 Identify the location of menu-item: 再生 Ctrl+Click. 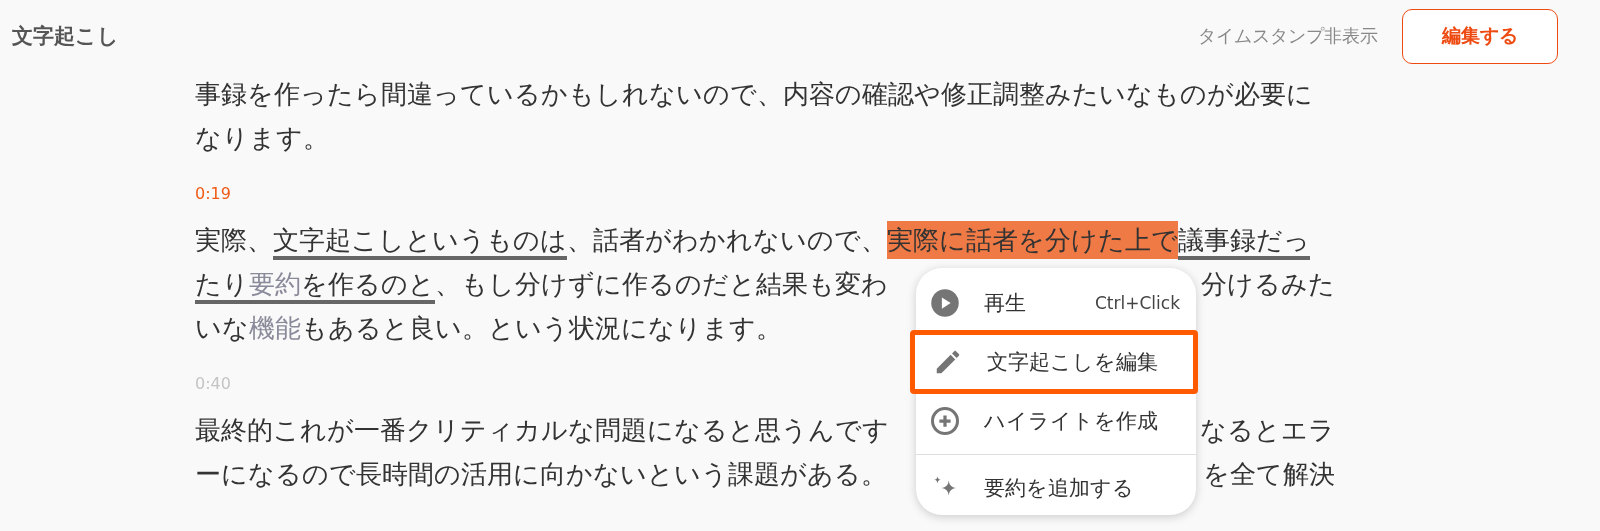
(1056, 303).